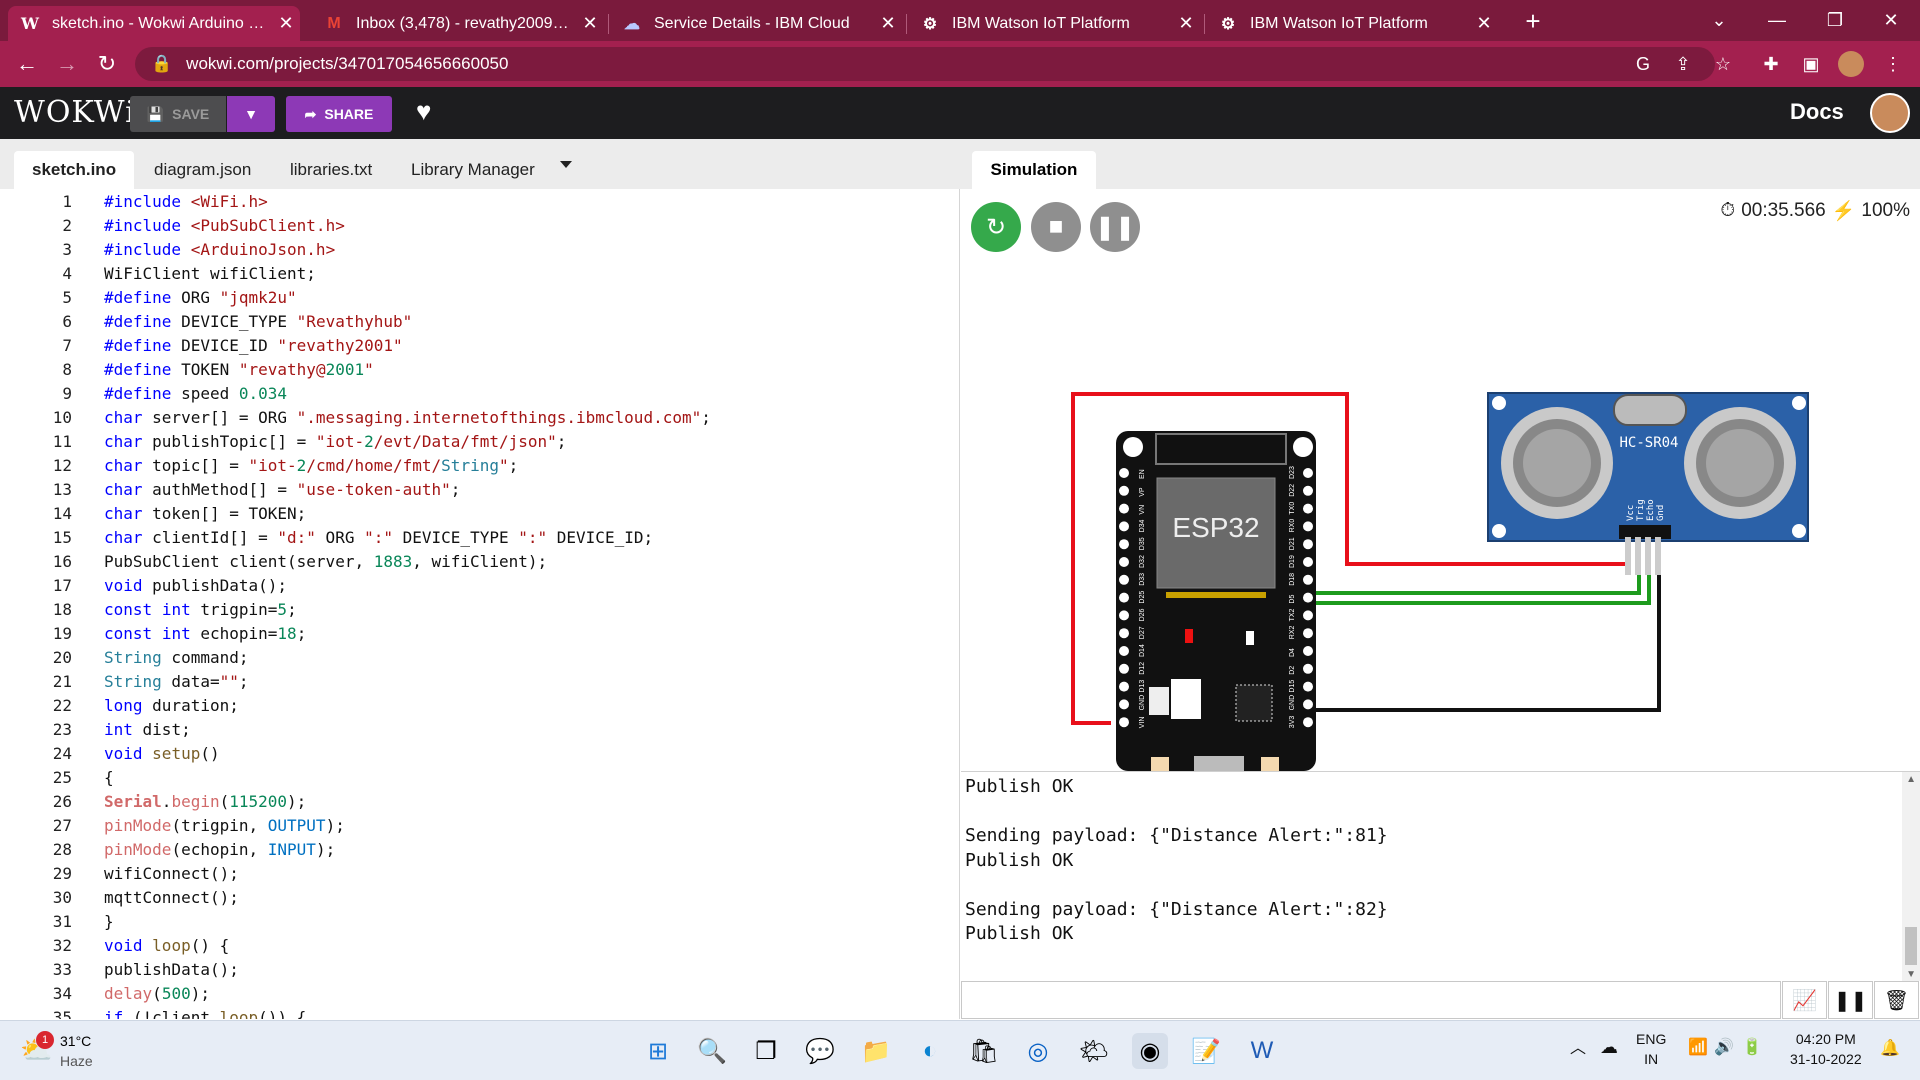 This screenshot has width=1920, height=1080. Describe the element at coordinates (1911, 974) in the screenshot. I see `scroll-down-arrow-icon: ▼` at that location.